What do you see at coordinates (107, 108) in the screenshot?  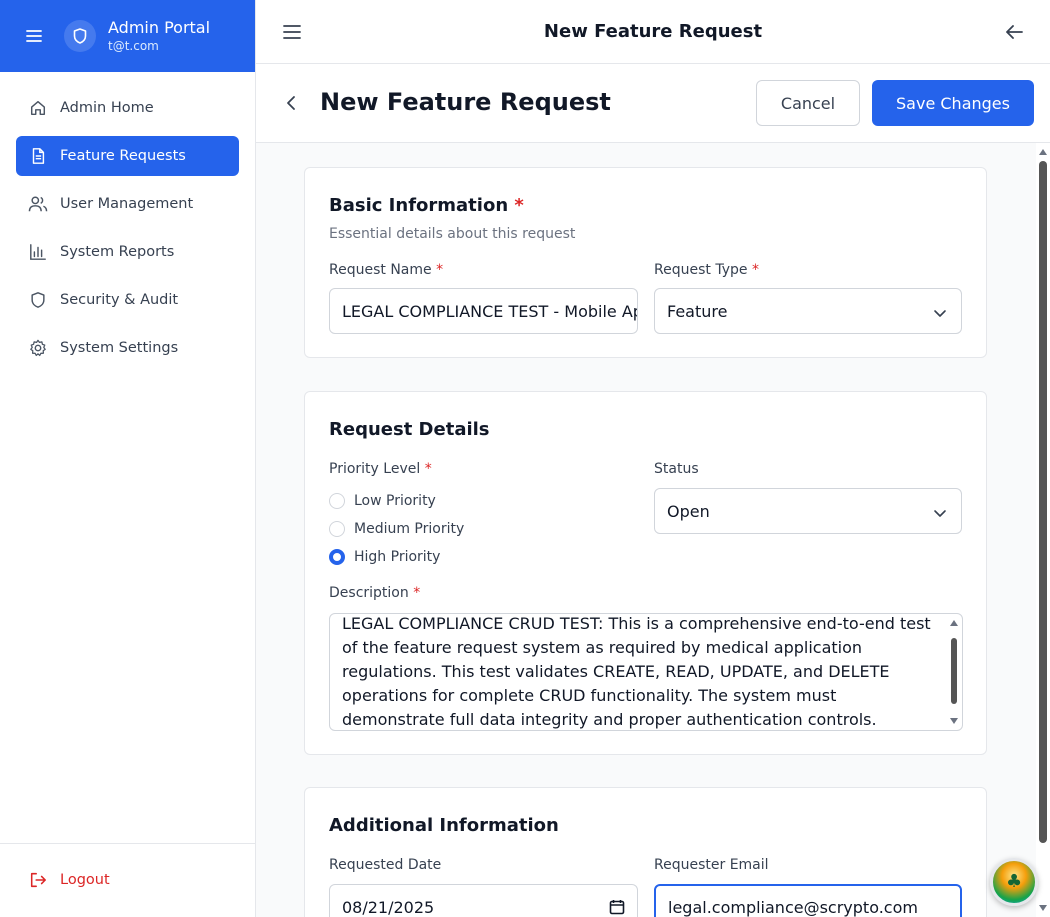 I see `sidebar-item-label: Admin Home` at bounding box center [107, 108].